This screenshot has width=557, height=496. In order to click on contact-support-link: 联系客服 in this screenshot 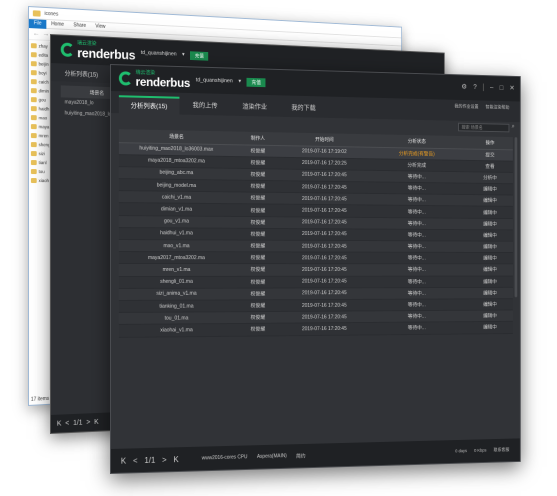, I will do `click(502, 450)`.